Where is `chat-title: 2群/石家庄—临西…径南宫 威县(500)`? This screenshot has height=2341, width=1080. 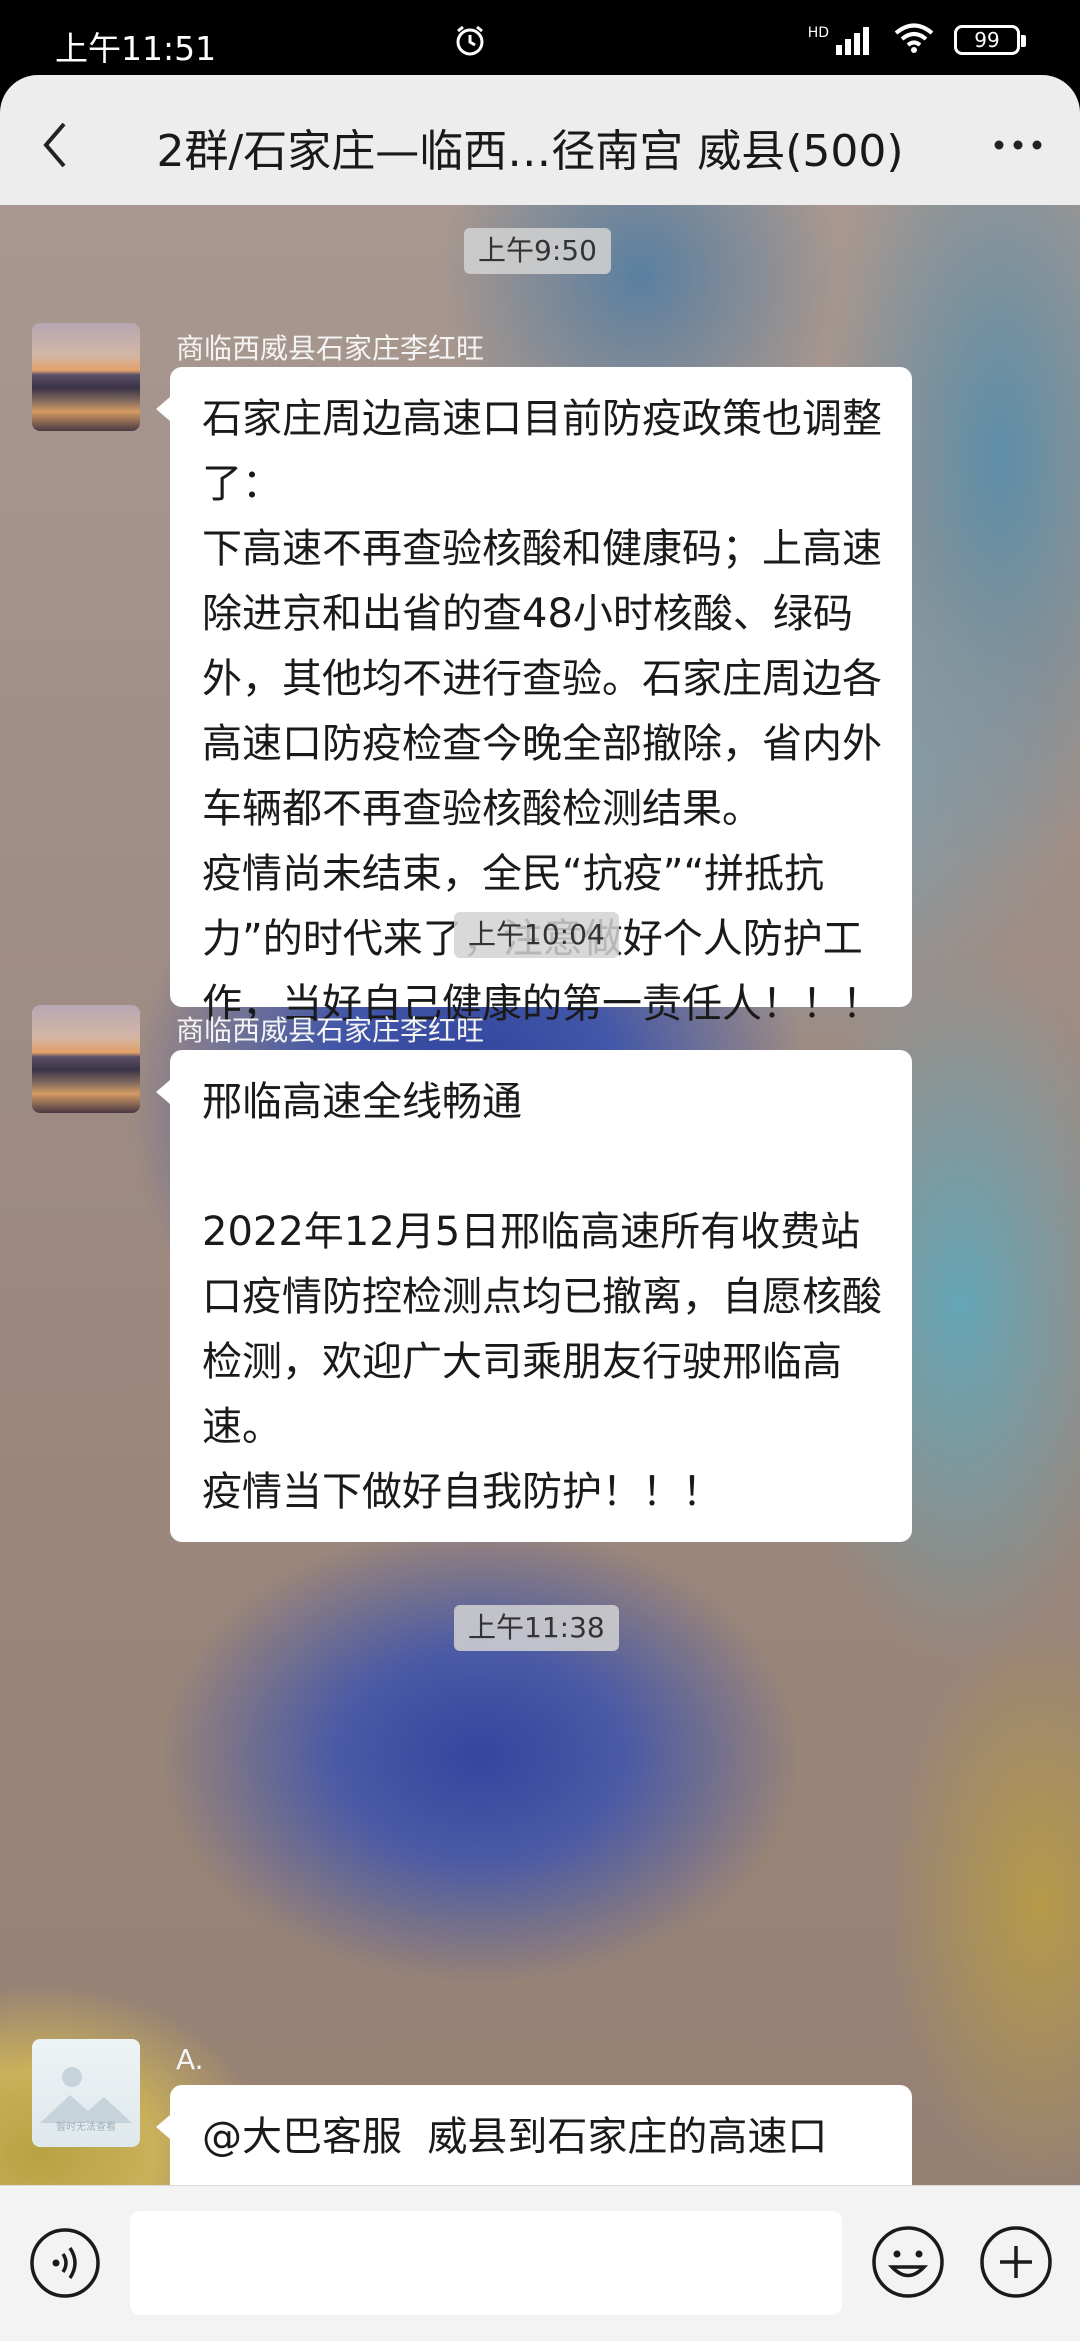 chat-title: 2群/石家庄—临西…径南宫 威县(500) is located at coordinates (530, 151).